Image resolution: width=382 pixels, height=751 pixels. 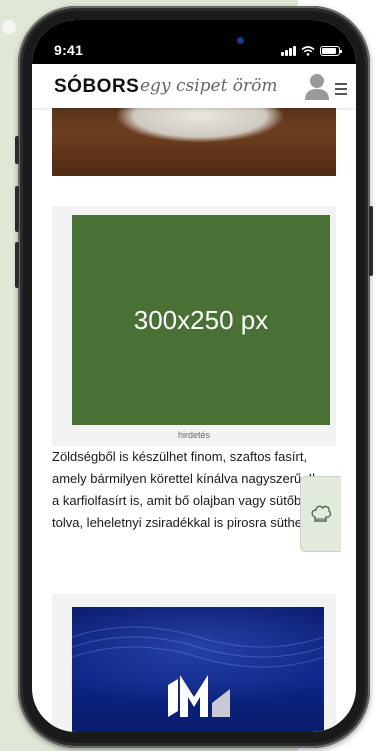 What do you see at coordinates (17, 209) in the screenshot?
I see `phone-volume-up-button` at bounding box center [17, 209].